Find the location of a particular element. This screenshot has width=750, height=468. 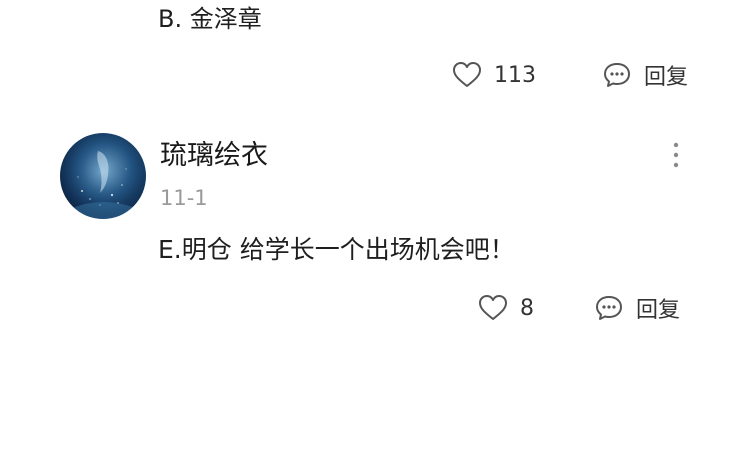

more-vertical-icon is located at coordinates (676, 158).